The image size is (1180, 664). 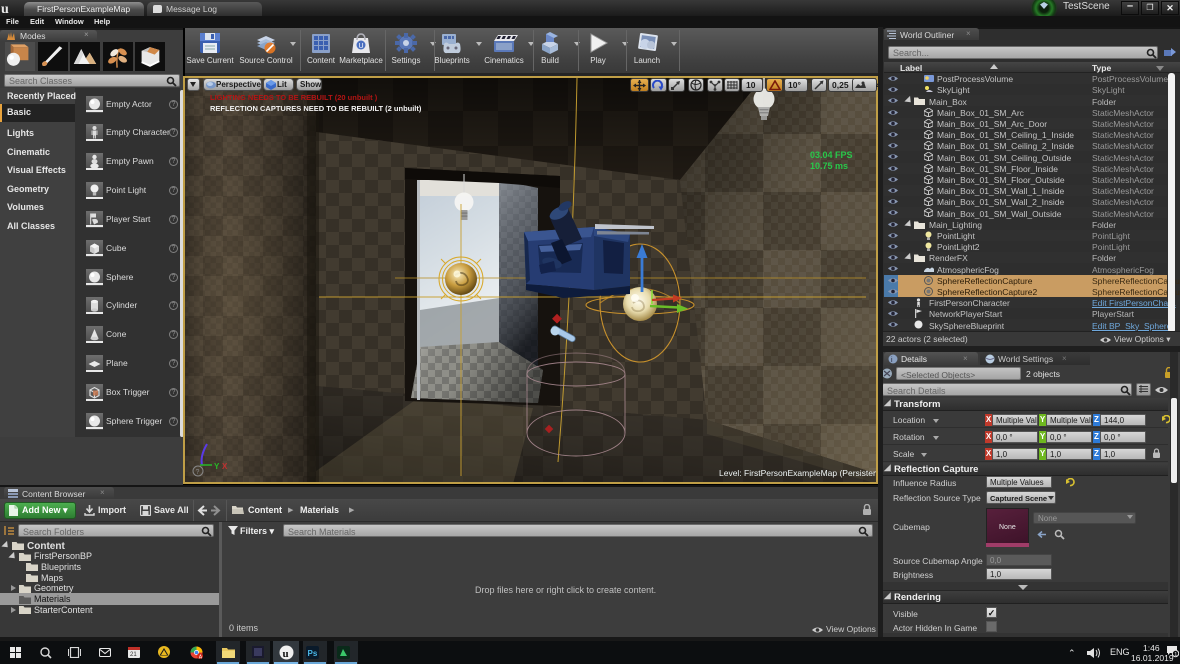 I want to click on svg-text: 21, so click(x=133, y=655).